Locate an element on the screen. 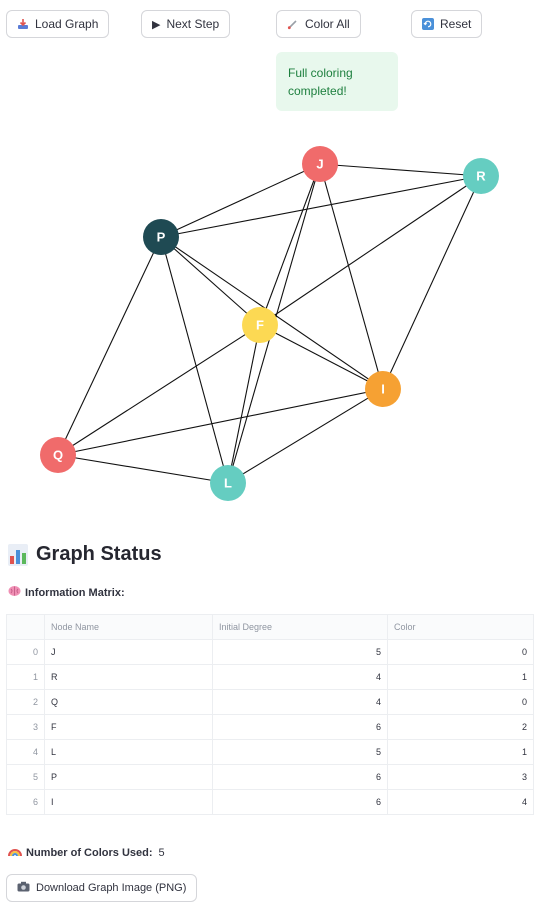 The height and width of the screenshot is (919, 543). graph-edge-j-r is located at coordinates (400, 170).